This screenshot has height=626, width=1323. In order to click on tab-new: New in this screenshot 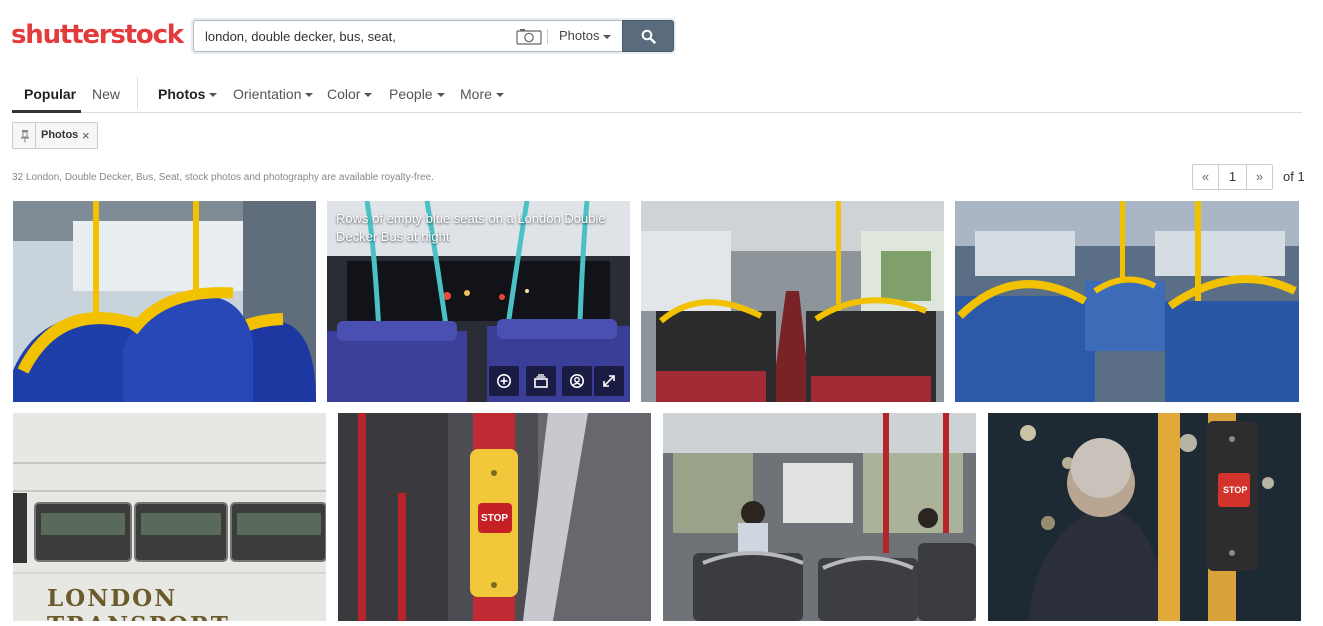, I will do `click(106, 94)`.